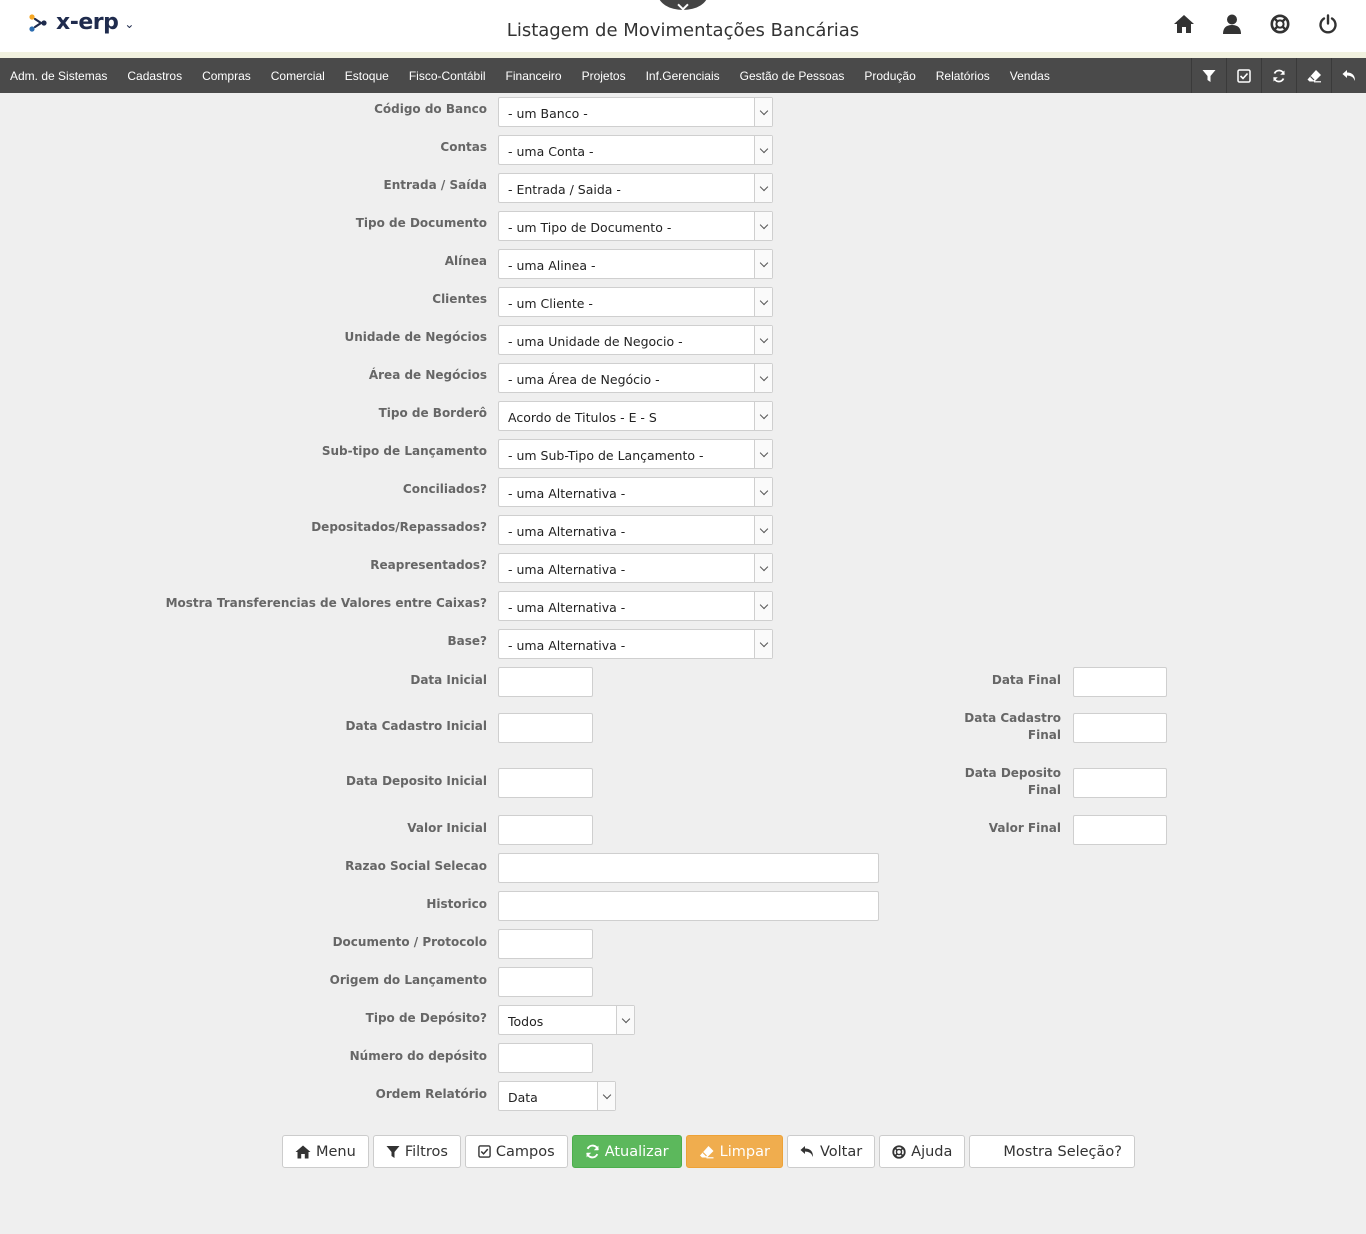 The width and height of the screenshot is (1366, 1234). What do you see at coordinates (447, 76) in the screenshot?
I see `menu-item-fisco-contabil: Fisco-Contábil` at bounding box center [447, 76].